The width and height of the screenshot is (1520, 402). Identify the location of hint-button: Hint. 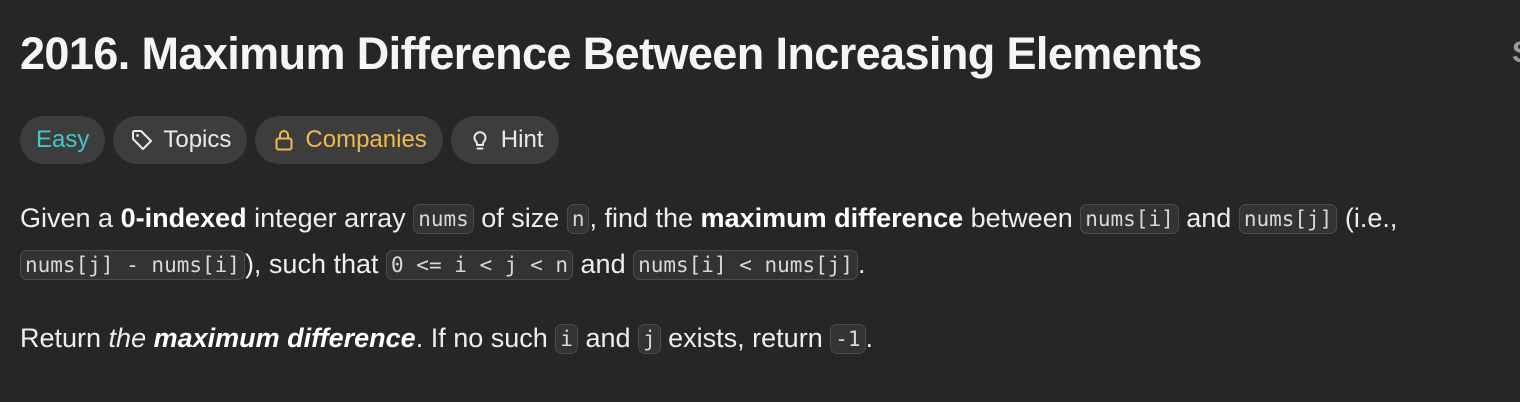
(505, 140).